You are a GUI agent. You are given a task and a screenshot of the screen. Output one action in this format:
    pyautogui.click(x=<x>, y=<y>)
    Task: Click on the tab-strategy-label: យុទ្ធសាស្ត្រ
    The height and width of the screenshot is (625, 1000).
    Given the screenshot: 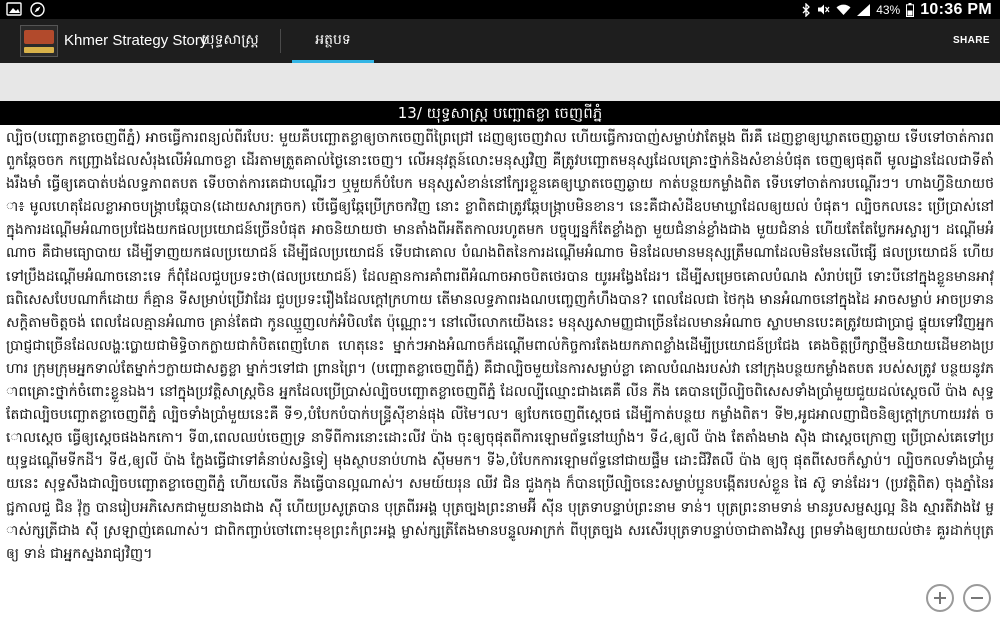 What is the action you would take?
    pyautogui.click(x=230, y=40)
    